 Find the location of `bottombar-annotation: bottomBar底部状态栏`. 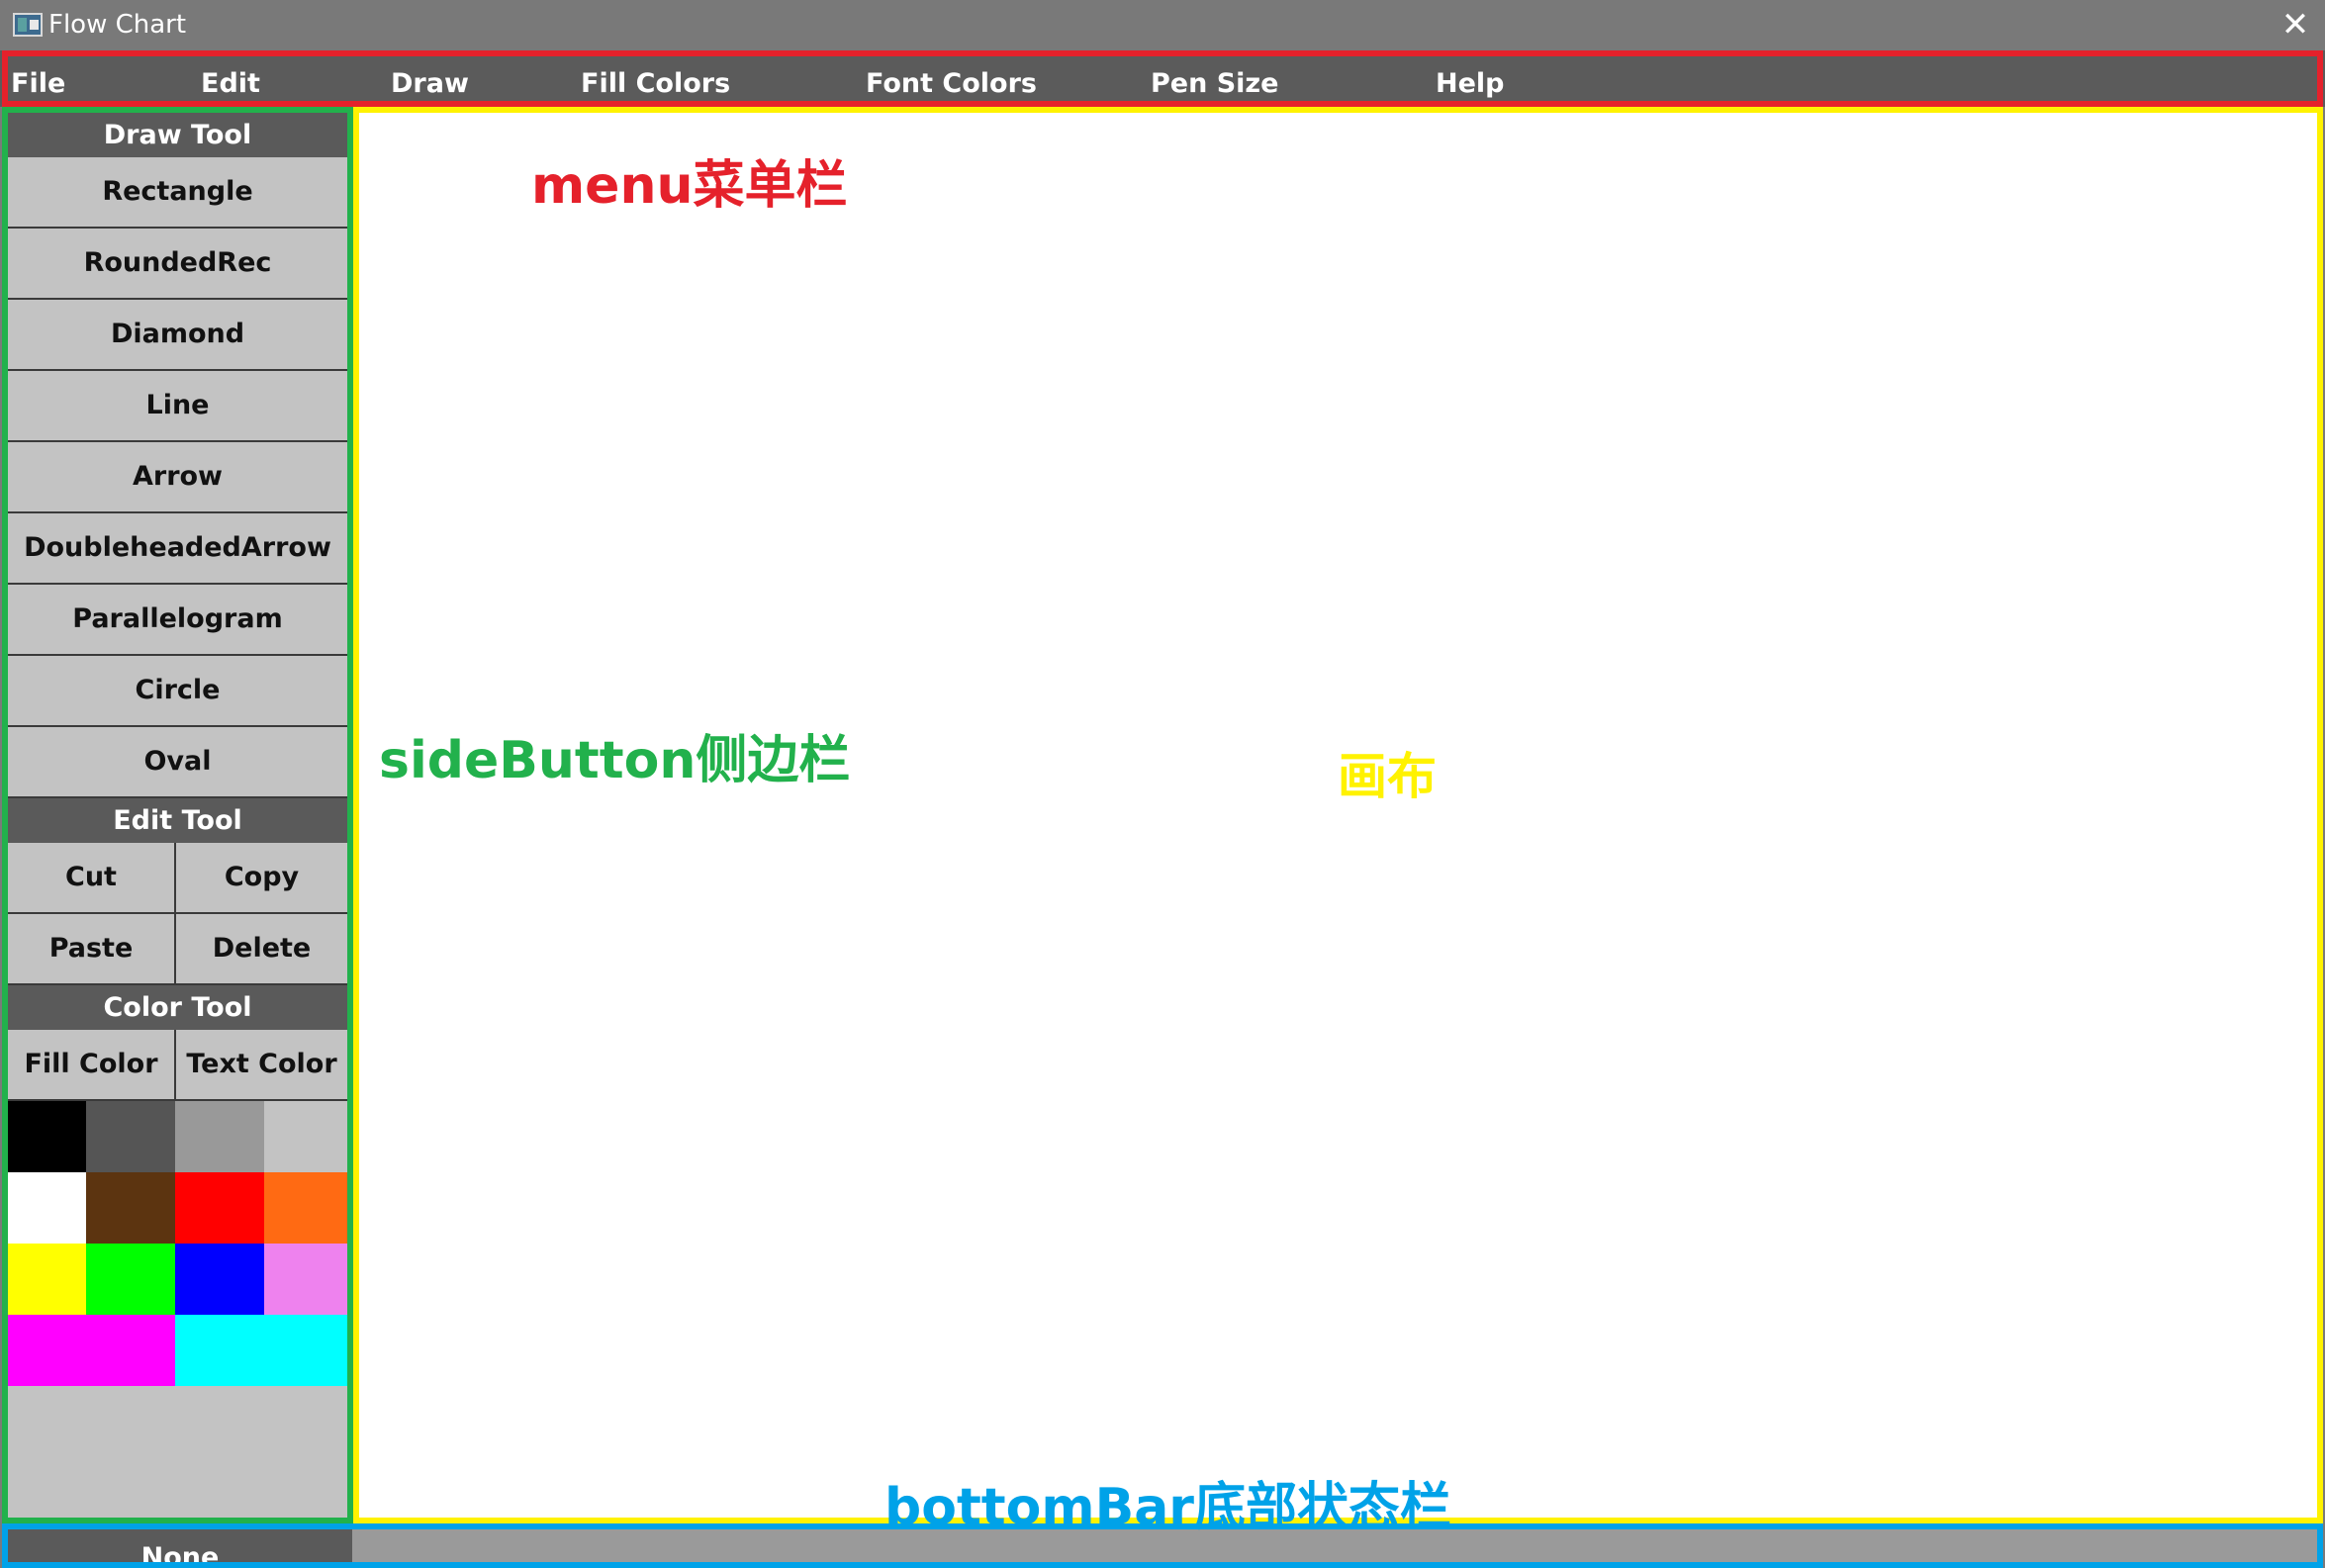

bottombar-annotation: bottomBar底部状态栏 is located at coordinates (1167, 1507).